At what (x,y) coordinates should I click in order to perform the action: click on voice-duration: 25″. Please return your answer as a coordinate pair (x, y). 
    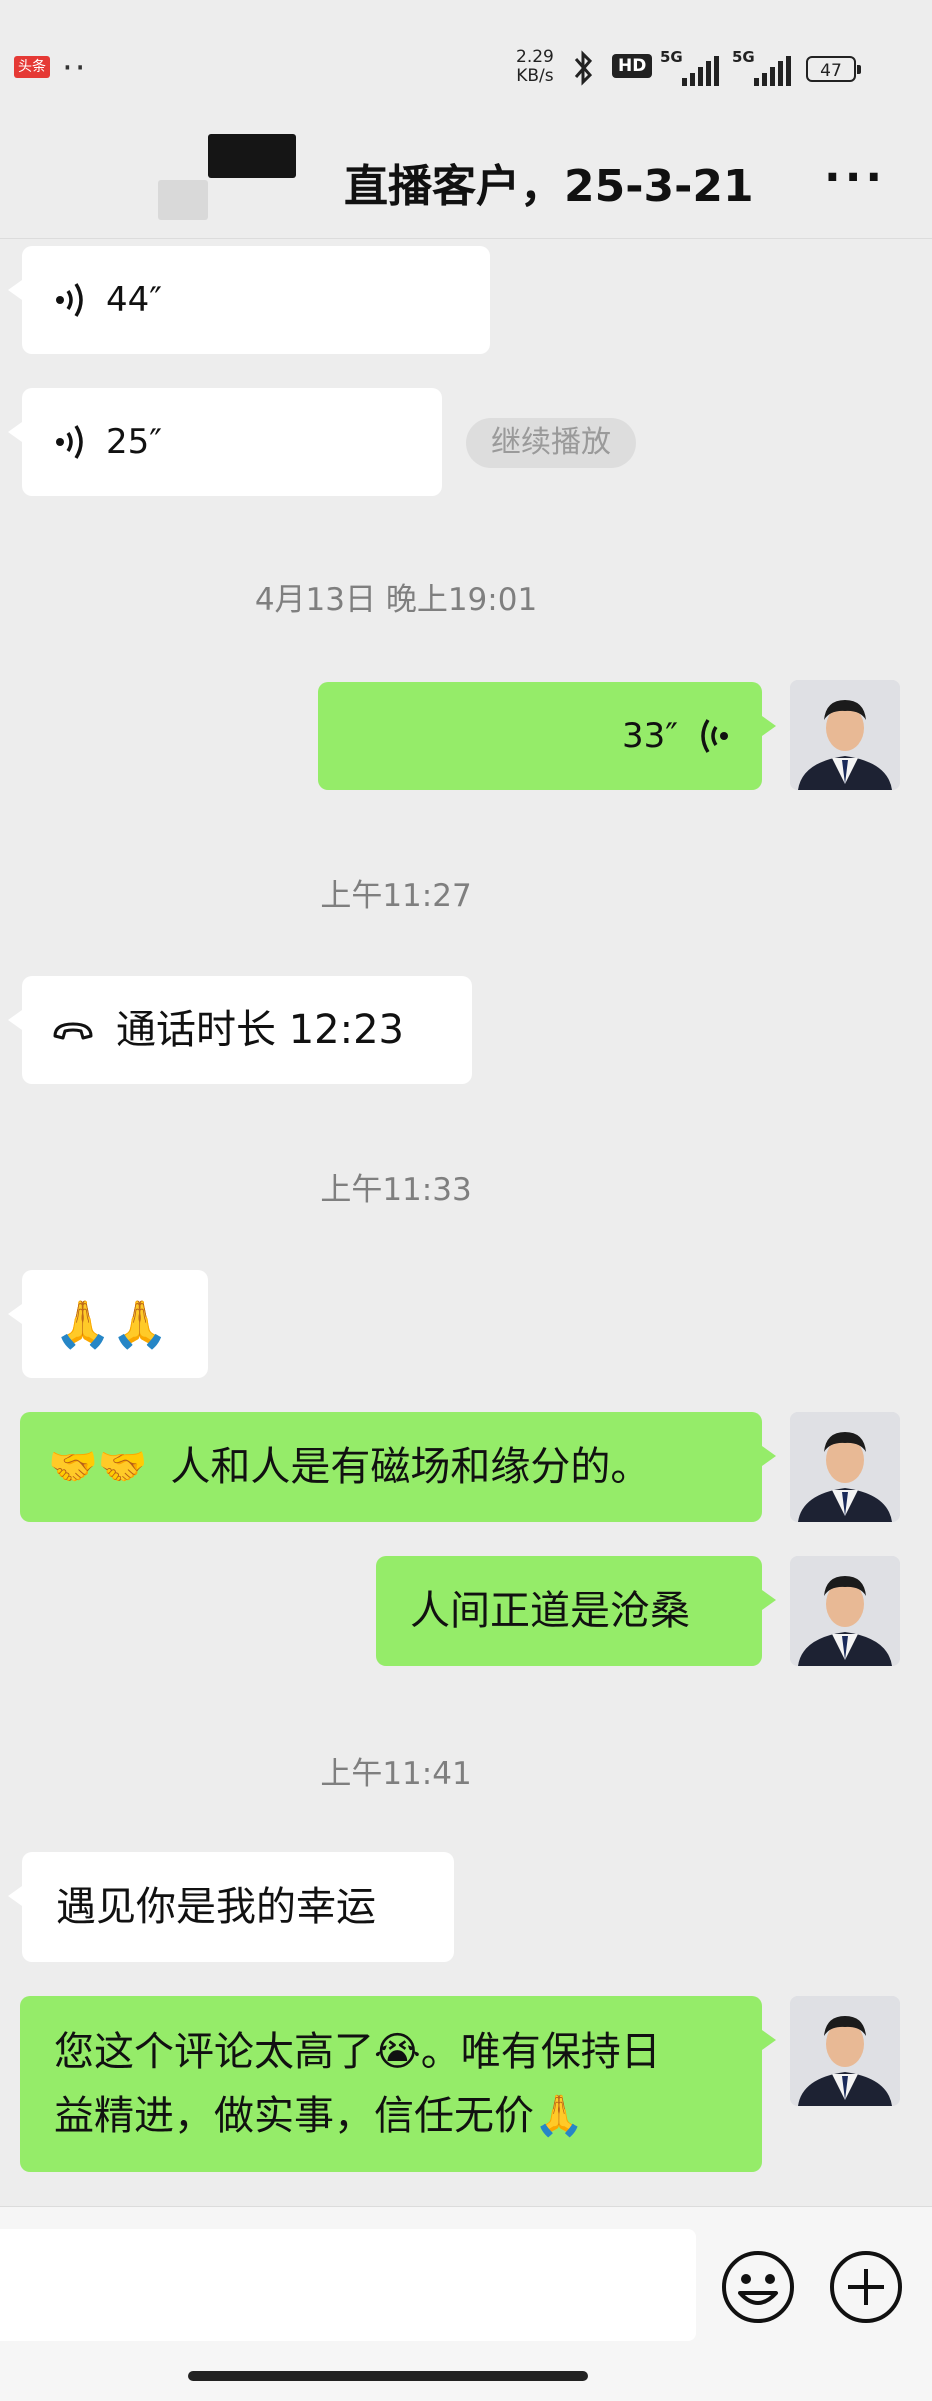
    Looking at the image, I should click on (134, 442).